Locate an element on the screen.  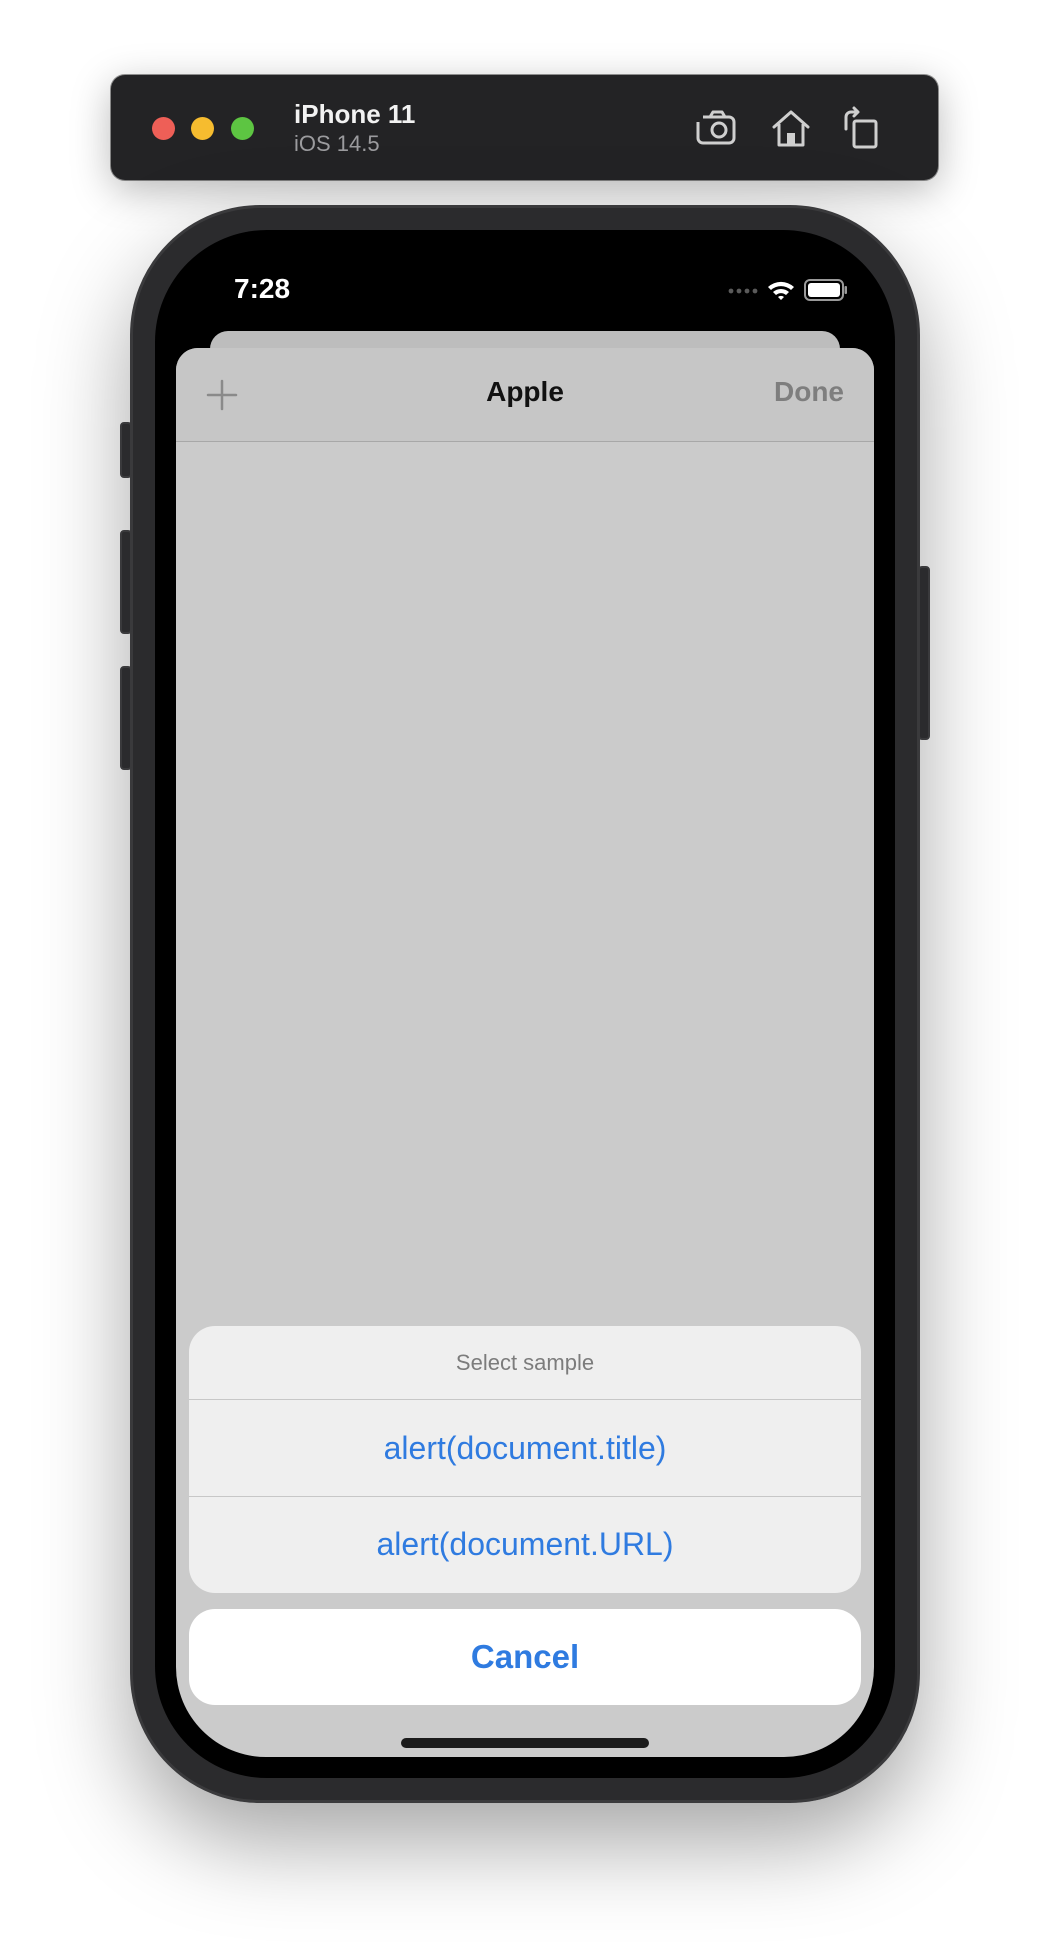
close-window-button is located at coordinates (163, 128).